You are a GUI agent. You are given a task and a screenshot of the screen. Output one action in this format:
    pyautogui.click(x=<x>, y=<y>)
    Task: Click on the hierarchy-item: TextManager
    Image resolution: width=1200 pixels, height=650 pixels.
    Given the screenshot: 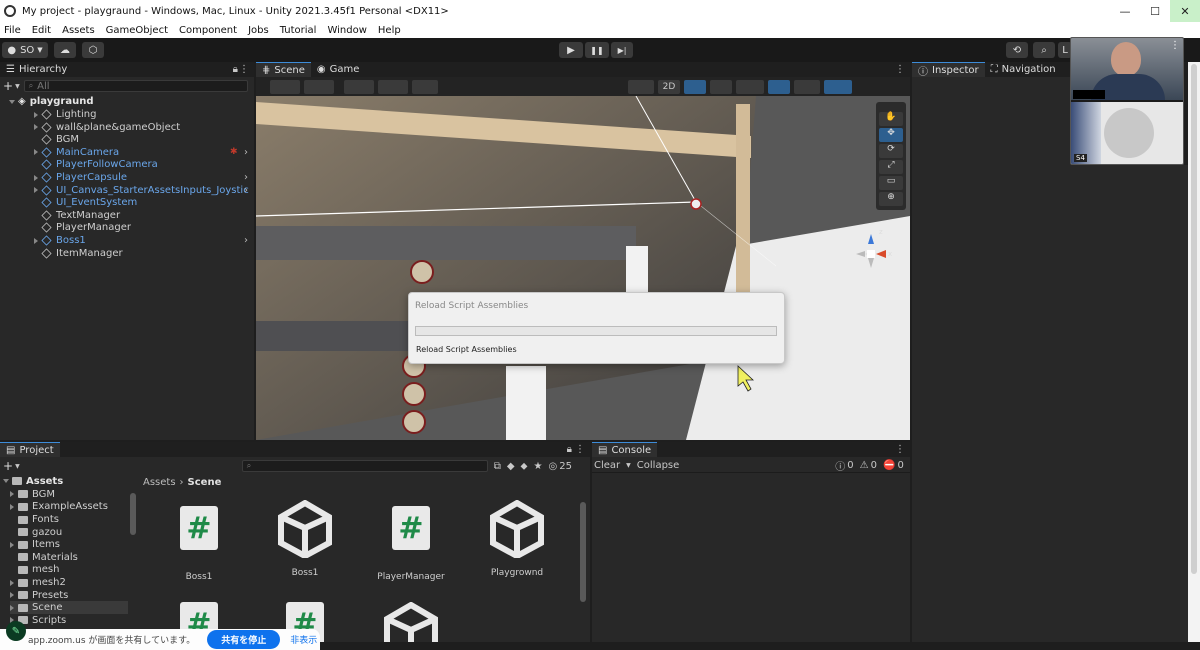 What is the action you would take?
    pyautogui.click(x=77, y=215)
    